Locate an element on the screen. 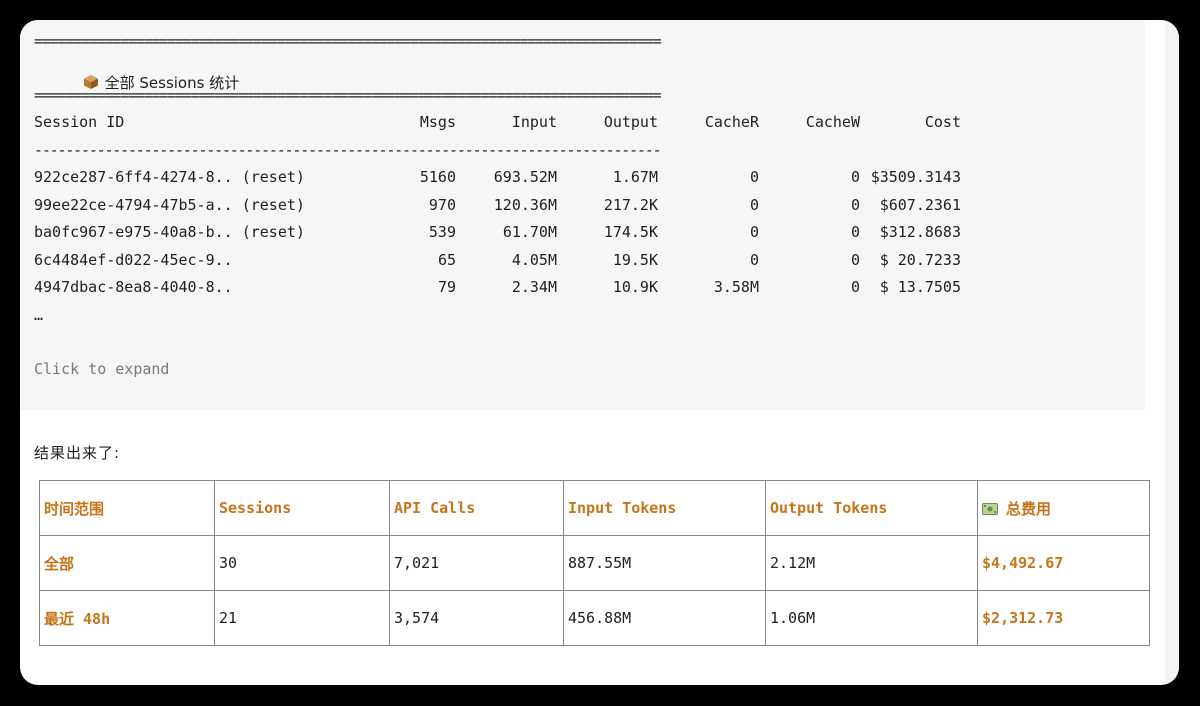  session-input-cell: 693.52M is located at coordinates (525, 177).